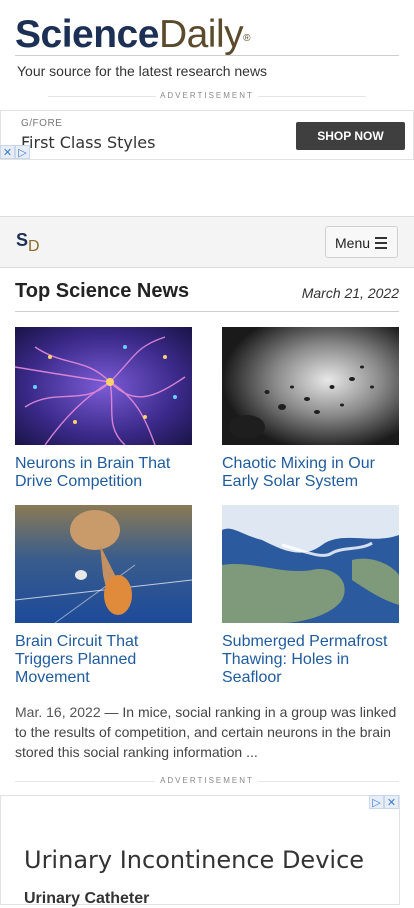  What do you see at coordinates (86, 899) in the screenshot?
I see `ad-subtext: Urinary Catheter` at bounding box center [86, 899].